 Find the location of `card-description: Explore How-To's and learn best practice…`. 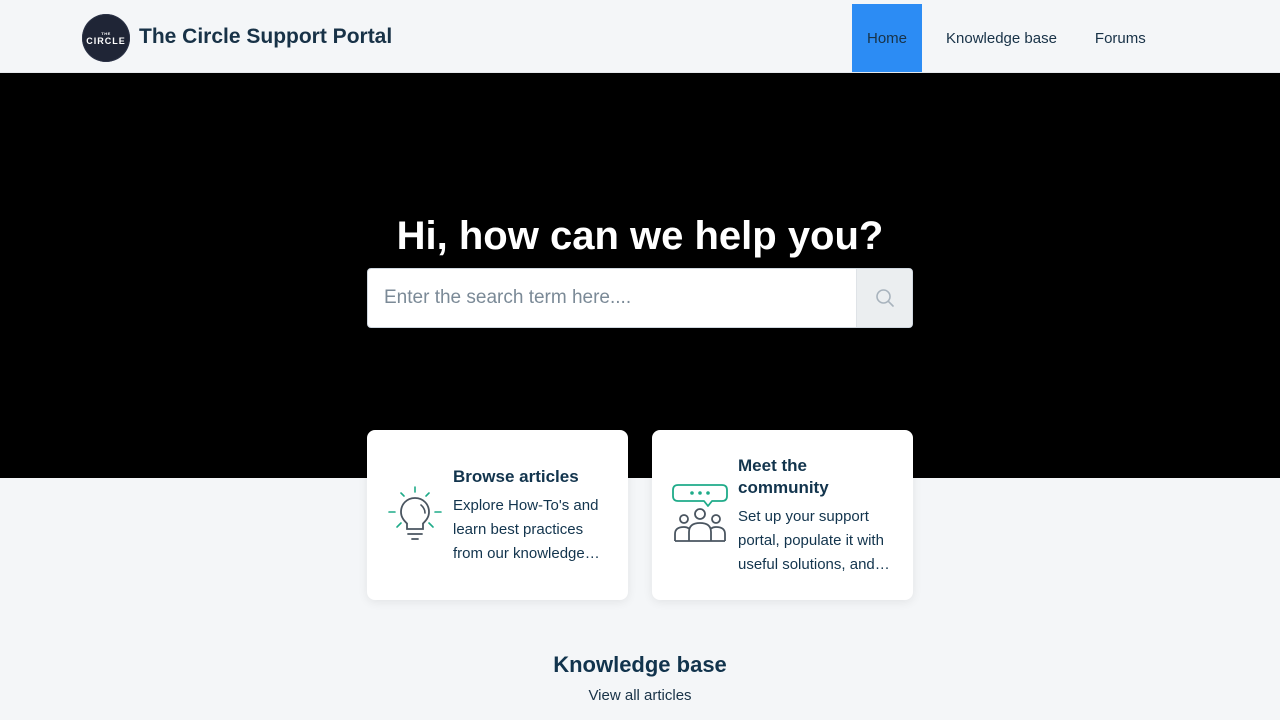

card-description: Explore How-To's and learn best practice… is located at coordinates (526, 529).